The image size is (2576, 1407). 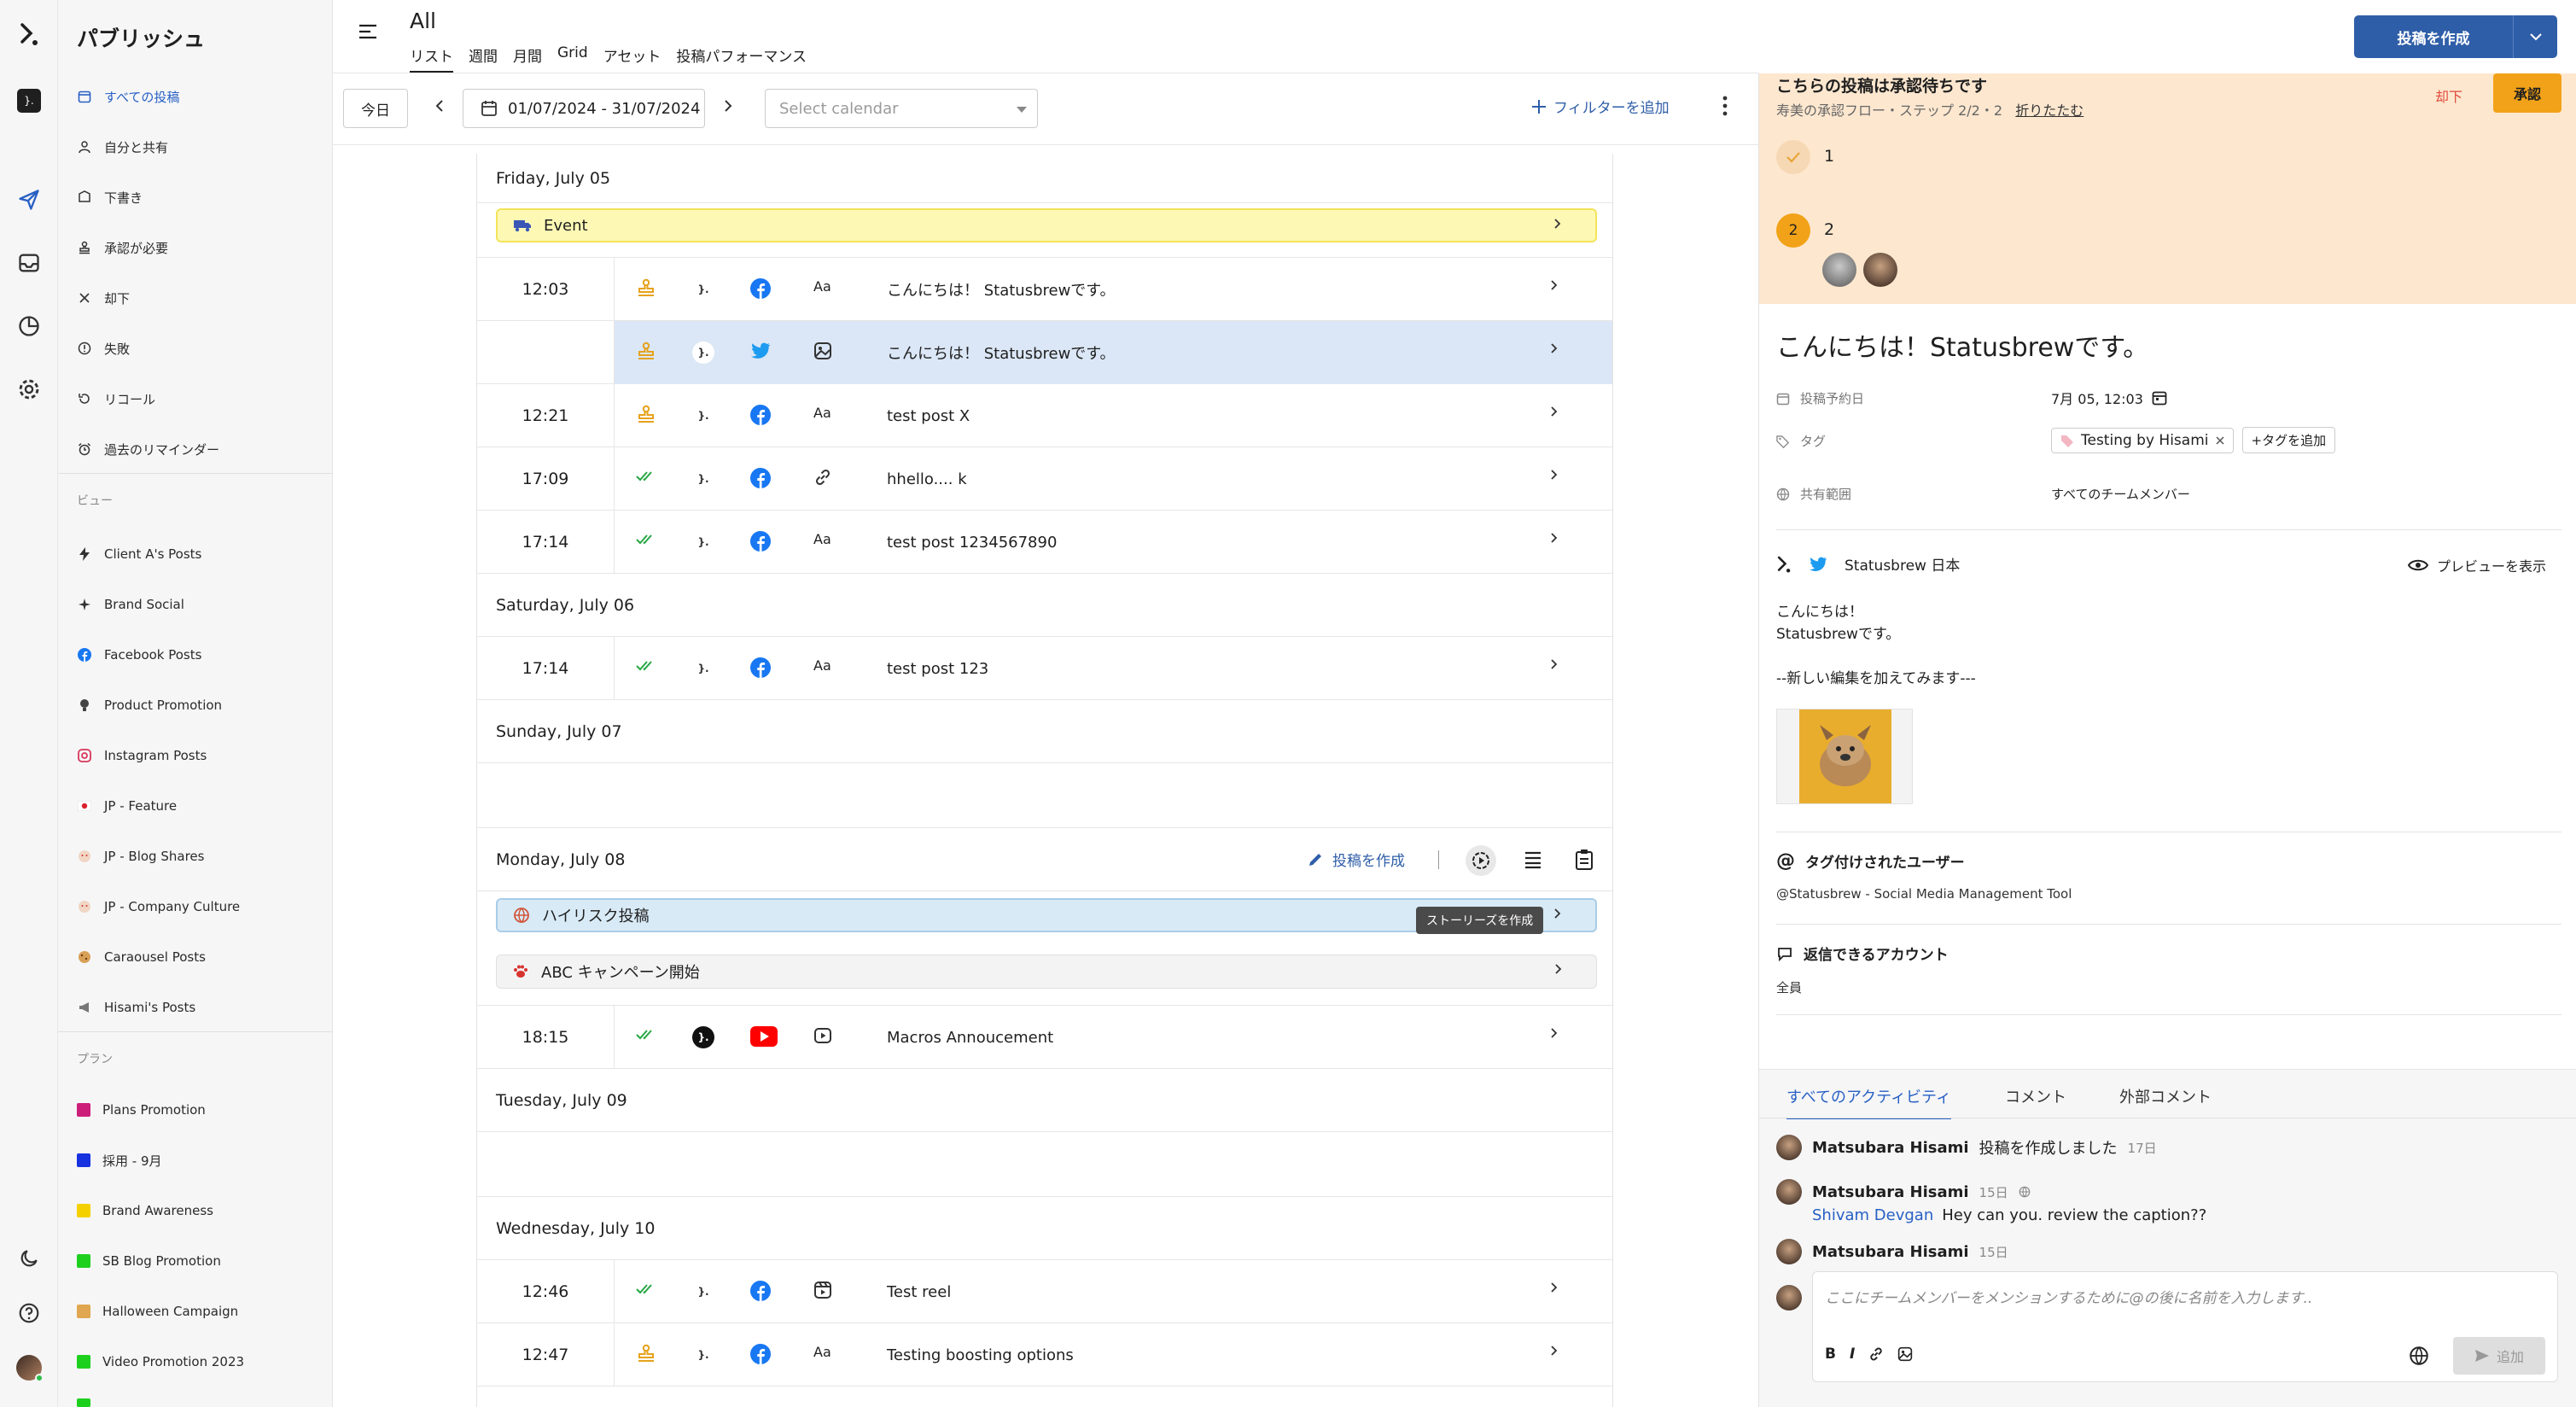 What do you see at coordinates (200, 348) in the screenshot?
I see `sidebar-item-failed: 失敗` at bounding box center [200, 348].